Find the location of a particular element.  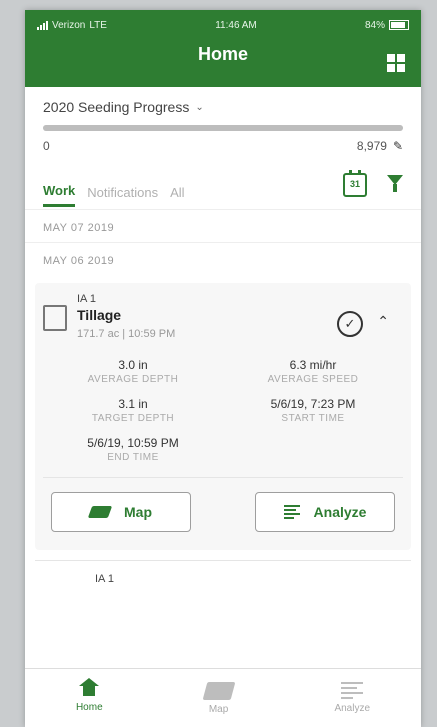

progress-title: 2020 Seeding Progress is located at coordinates (116, 107).